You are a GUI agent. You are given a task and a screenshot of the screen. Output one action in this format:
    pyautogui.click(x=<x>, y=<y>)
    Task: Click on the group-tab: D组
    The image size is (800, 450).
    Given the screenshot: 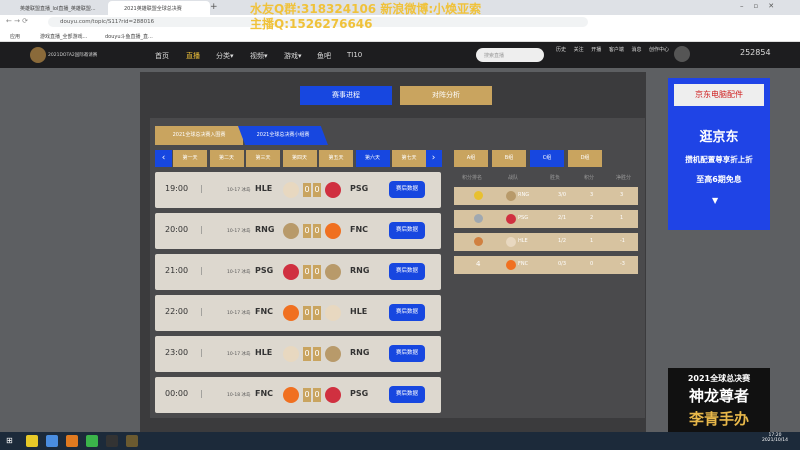 What is the action you would take?
    pyautogui.click(x=585, y=158)
    